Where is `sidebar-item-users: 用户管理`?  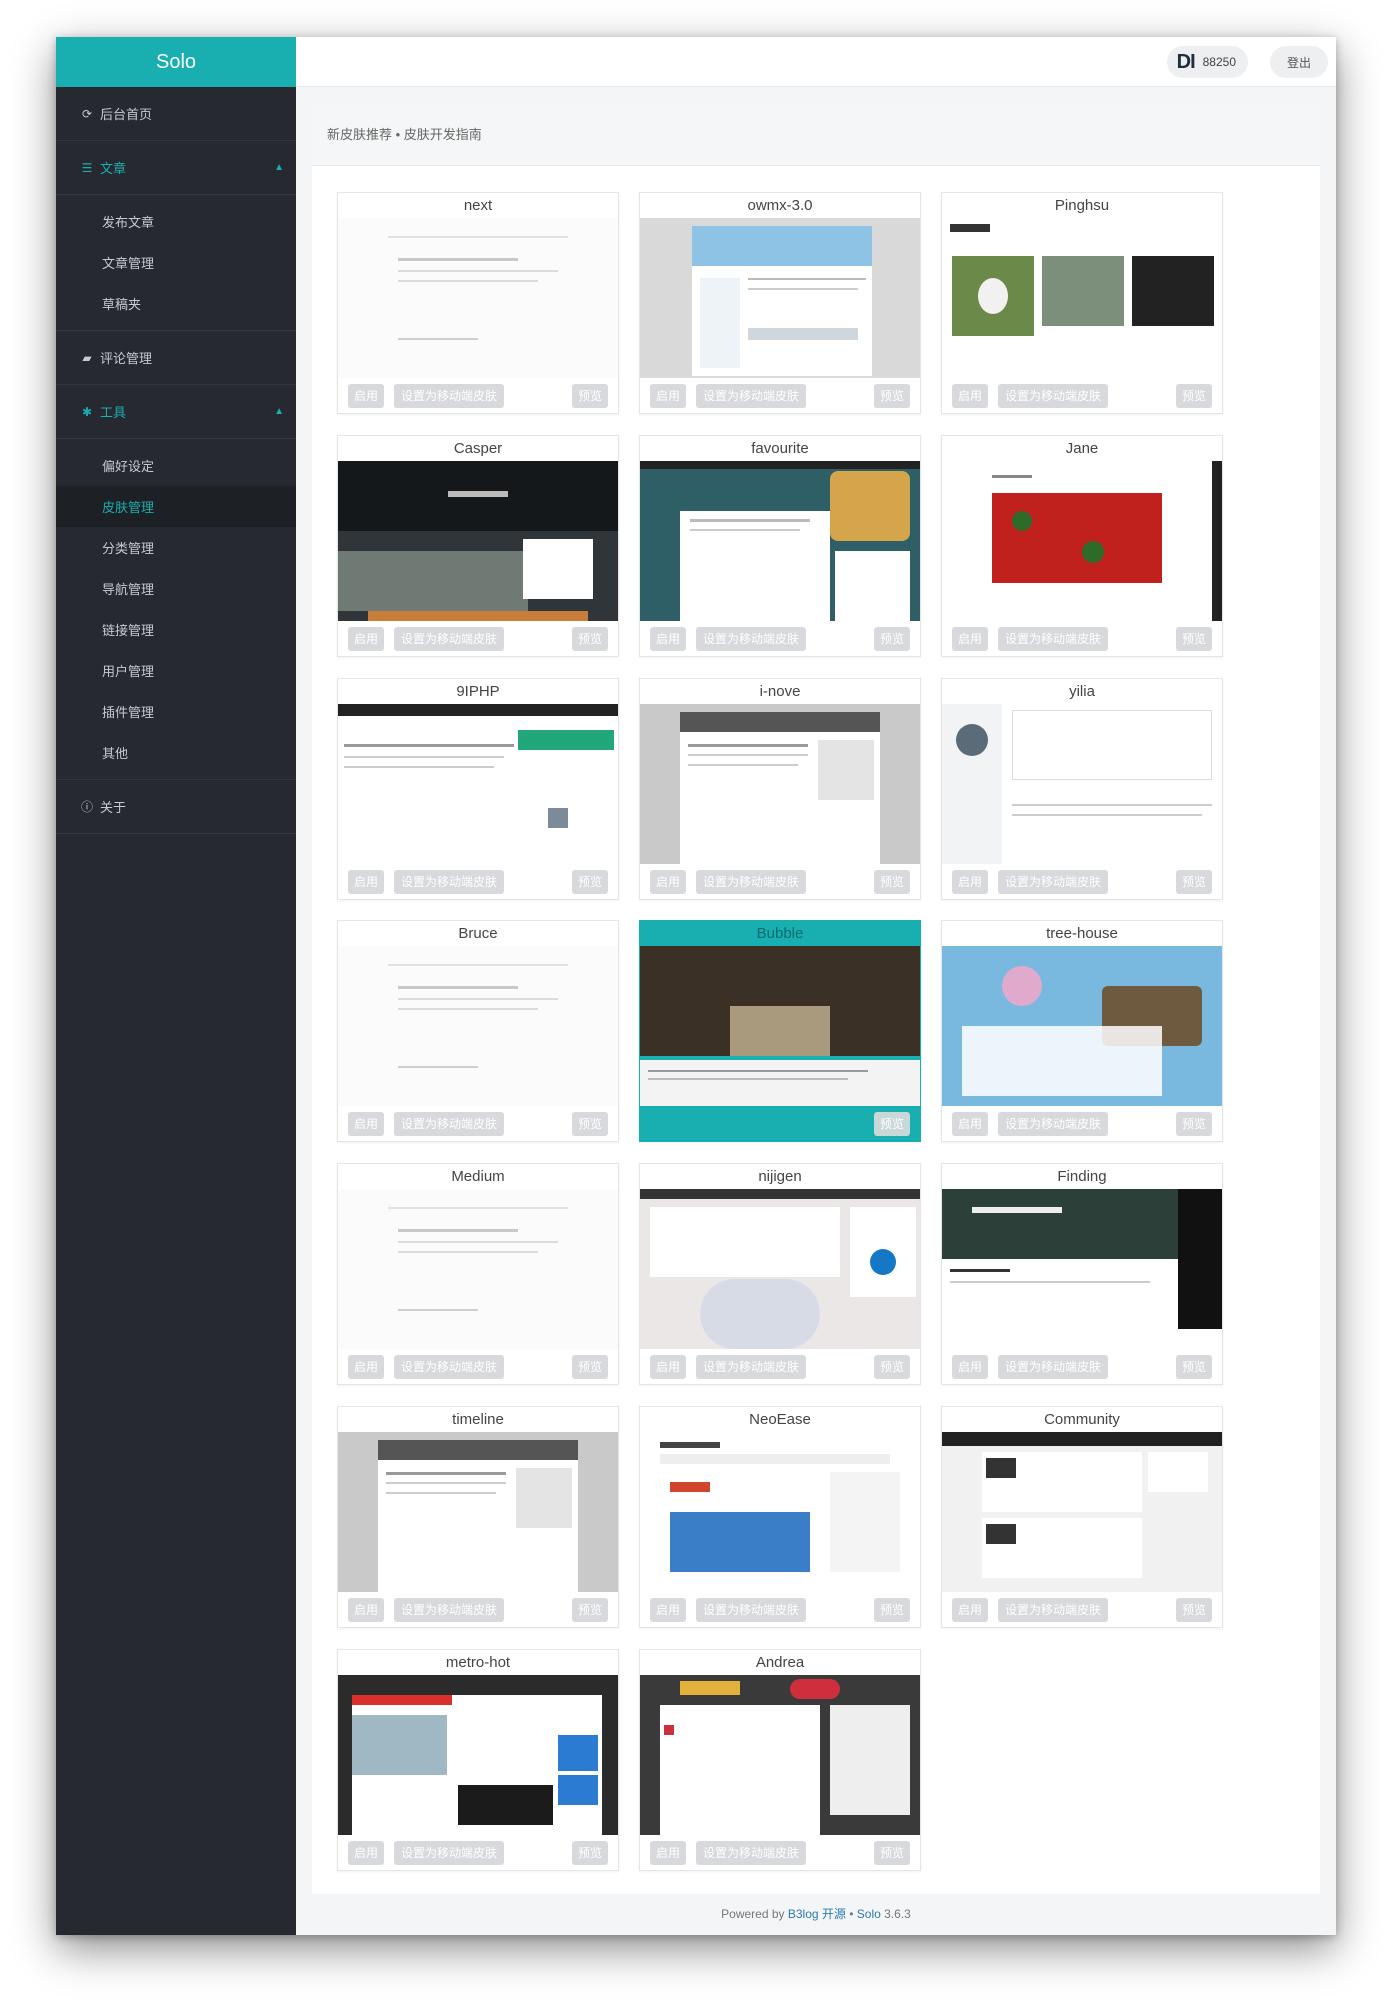
sidebar-item-users: 用户管理 is located at coordinates (176, 670).